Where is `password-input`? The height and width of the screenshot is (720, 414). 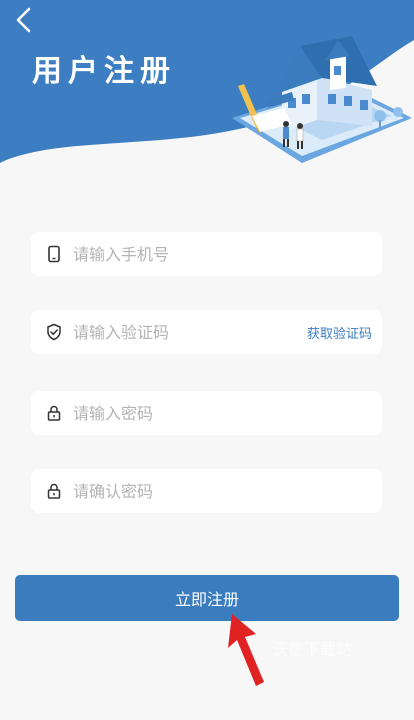 password-input is located at coordinates (221, 413).